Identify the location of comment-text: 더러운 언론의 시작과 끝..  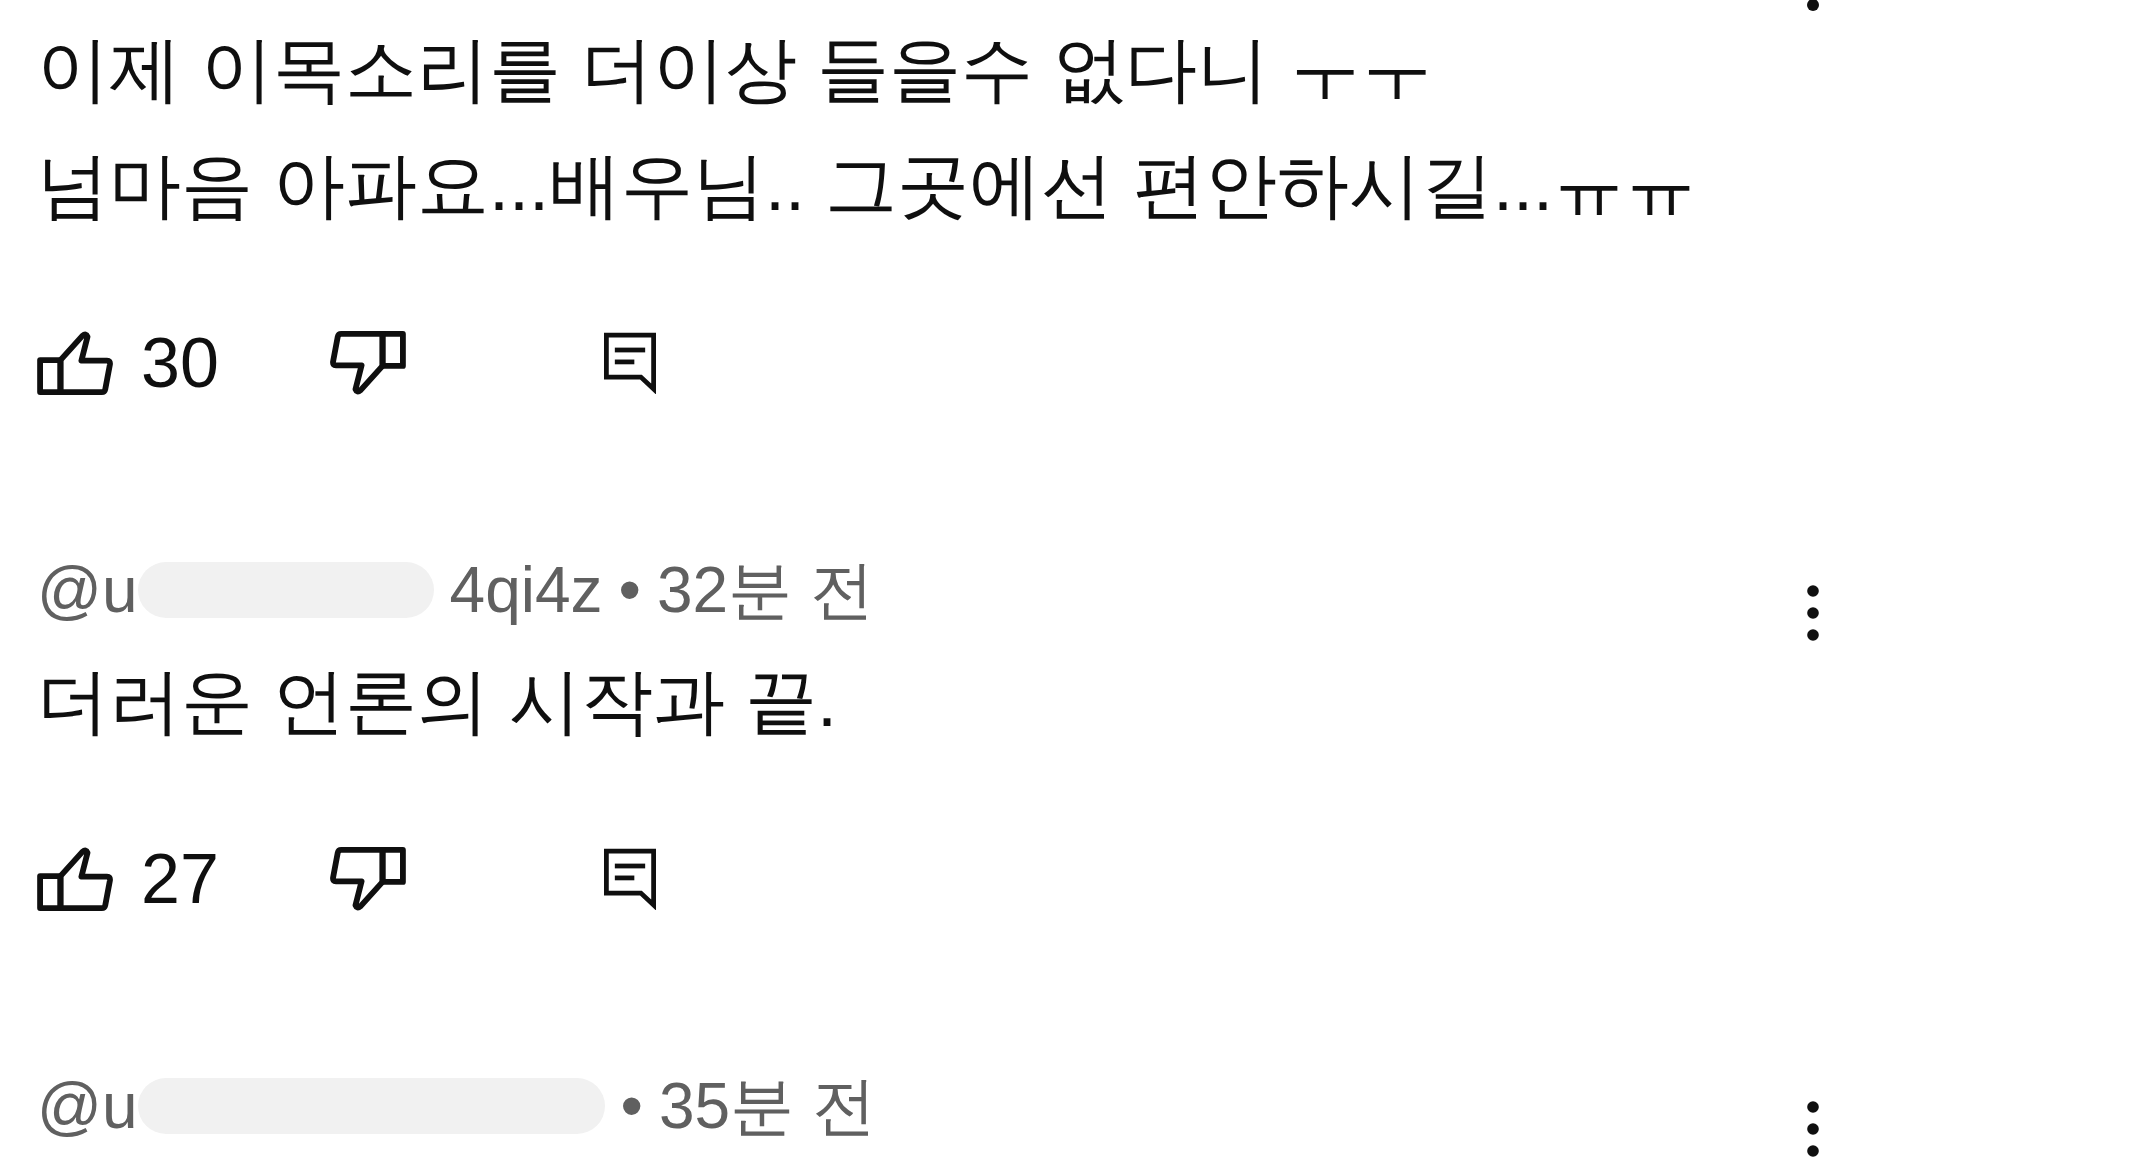
(437, 701).